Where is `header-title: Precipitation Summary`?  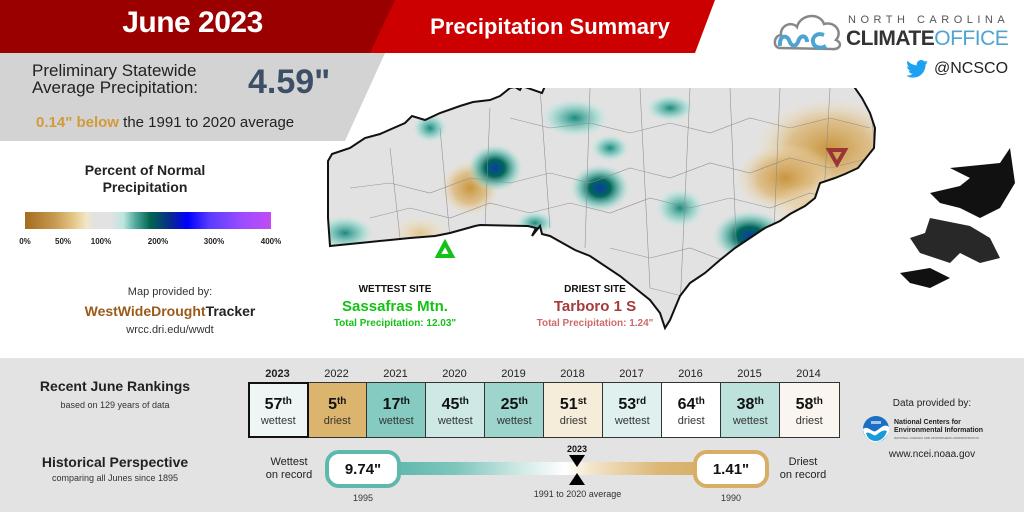
header-title: Precipitation Summary is located at coordinates (550, 26).